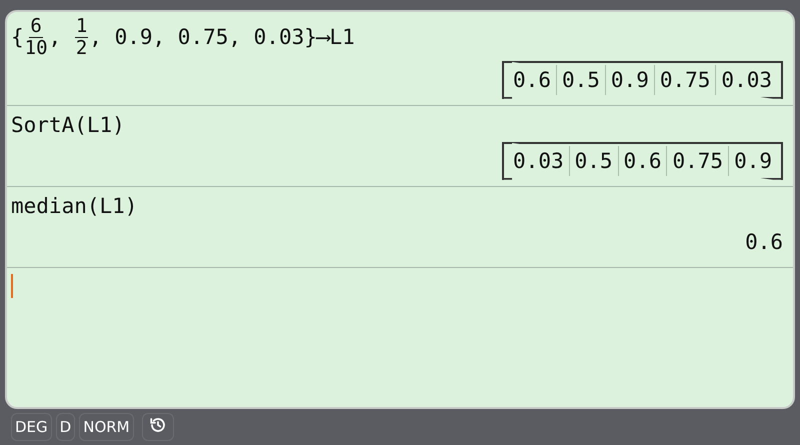  Describe the element at coordinates (17, 37) in the screenshot. I see `input-expression: {` at that location.